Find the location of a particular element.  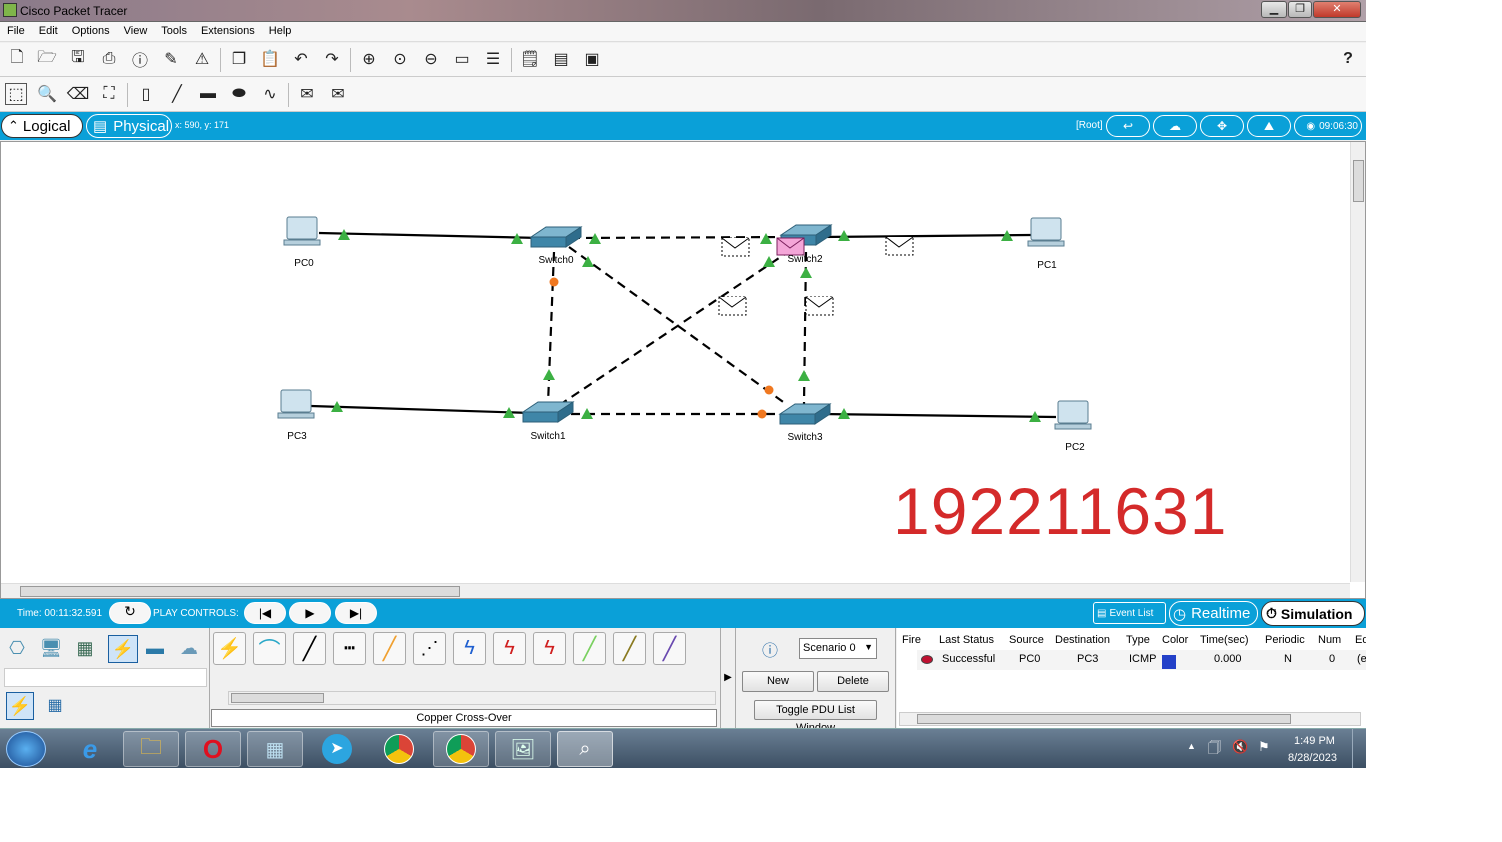

redo-icon: ↷ is located at coordinates (332, 59).